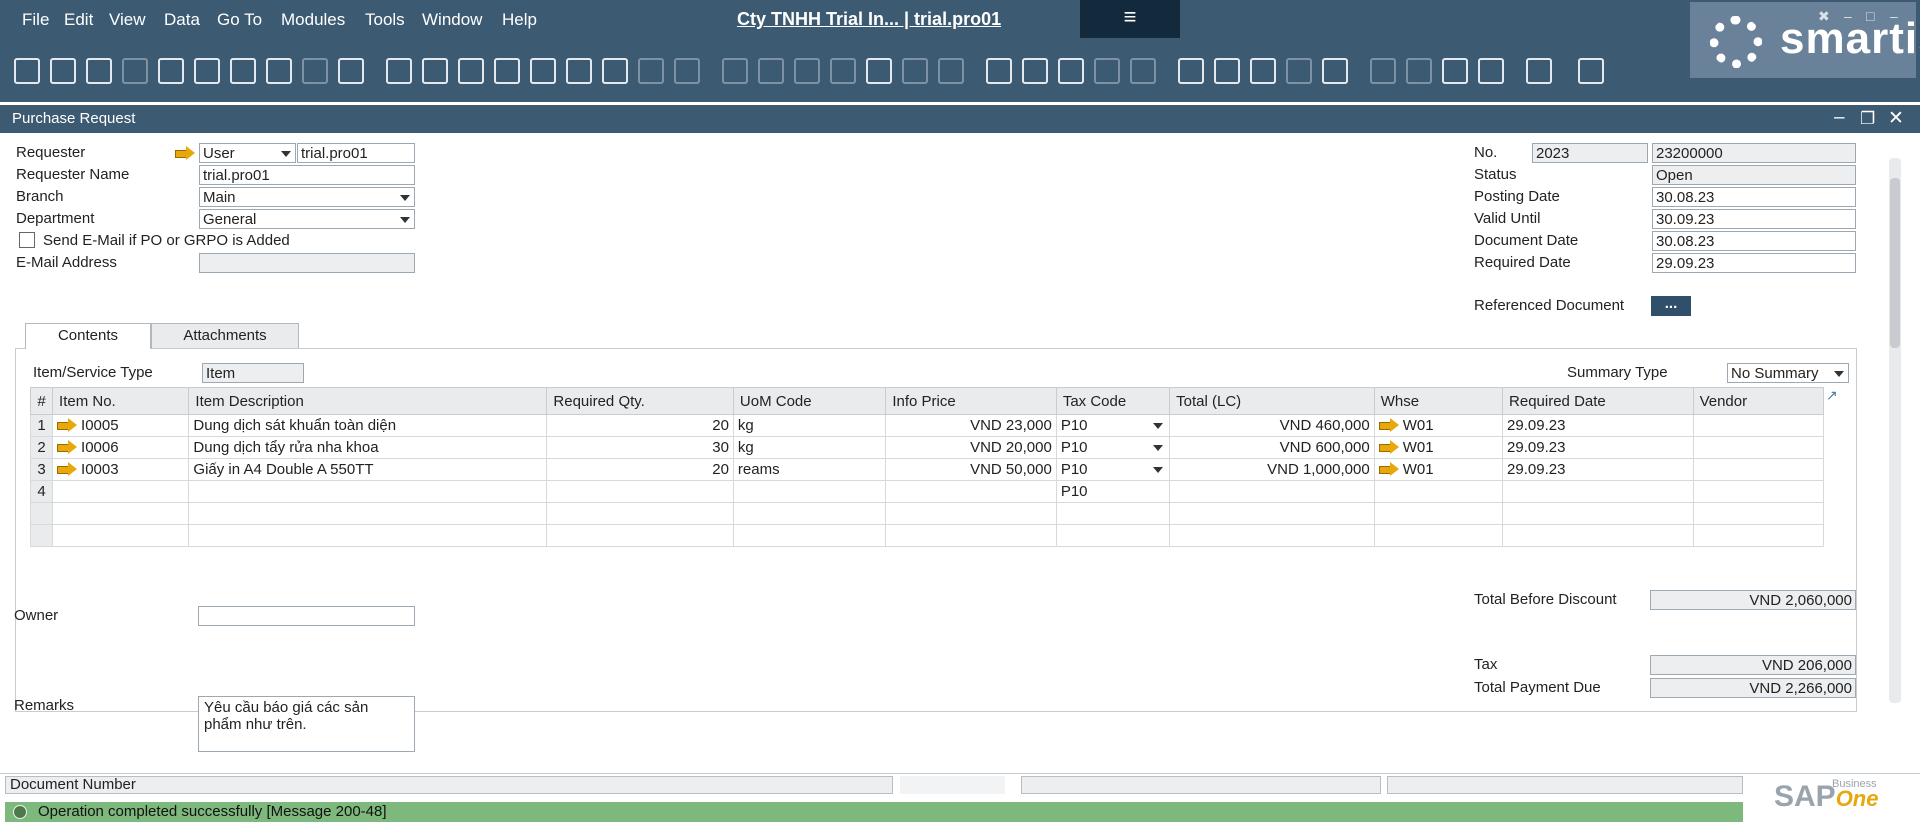  Describe the element at coordinates (771, 71) in the screenshot. I see `target-document-icon` at that location.